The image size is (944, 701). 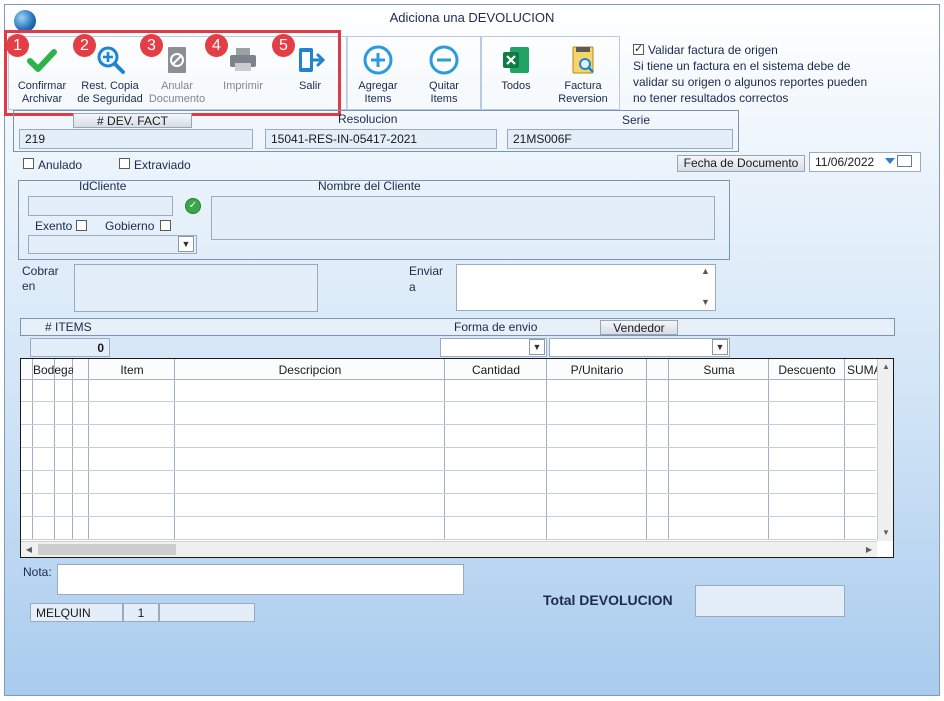 I want to click on exit-door-icon, so click(x=312, y=60).